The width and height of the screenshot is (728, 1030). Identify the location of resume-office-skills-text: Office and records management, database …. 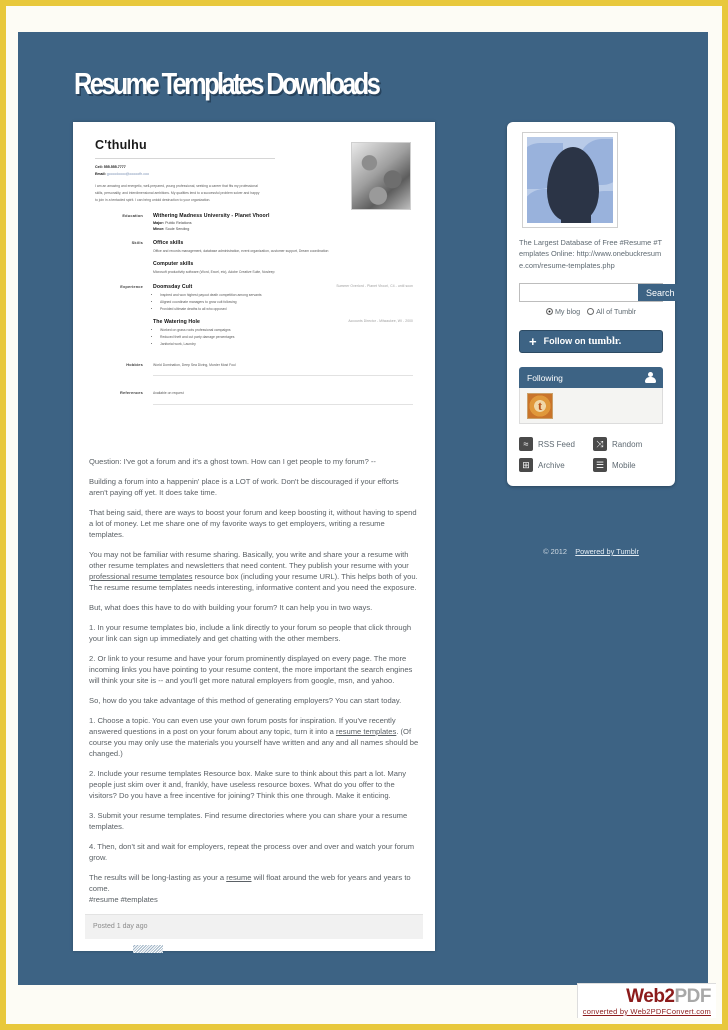
(241, 251).